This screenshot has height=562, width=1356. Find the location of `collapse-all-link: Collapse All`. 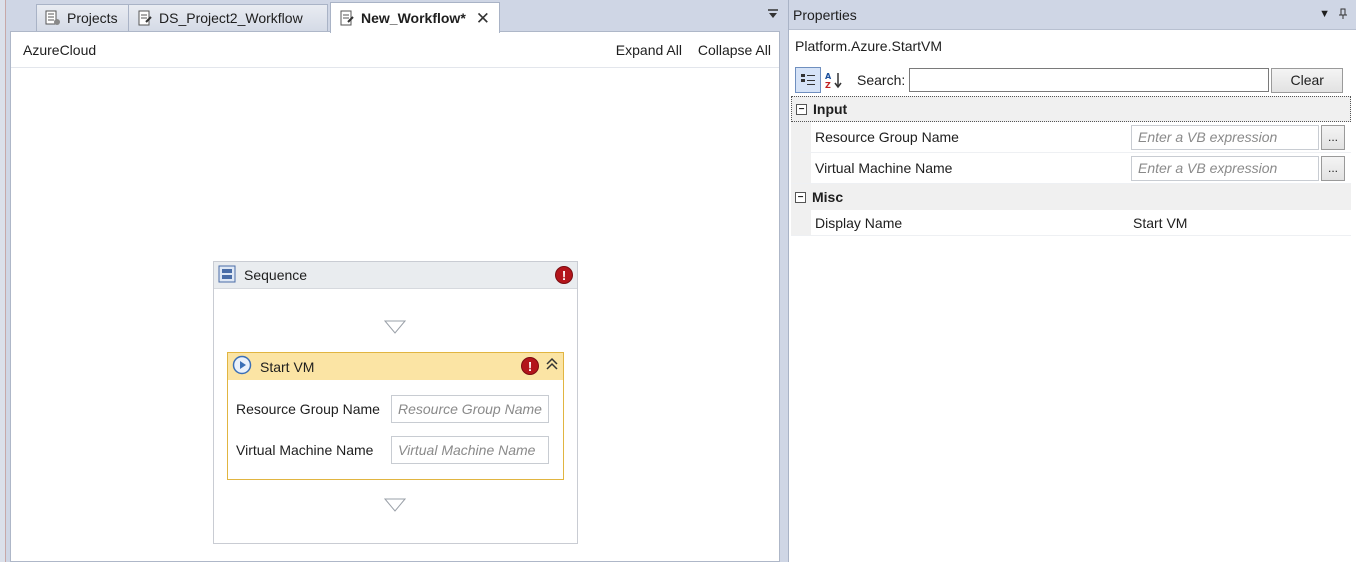

collapse-all-link: Collapse All is located at coordinates (734, 50).